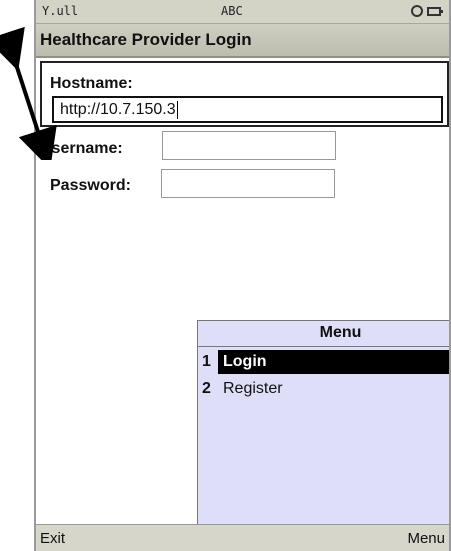  What do you see at coordinates (90, 185) in the screenshot?
I see `password-label: Password:` at bounding box center [90, 185].